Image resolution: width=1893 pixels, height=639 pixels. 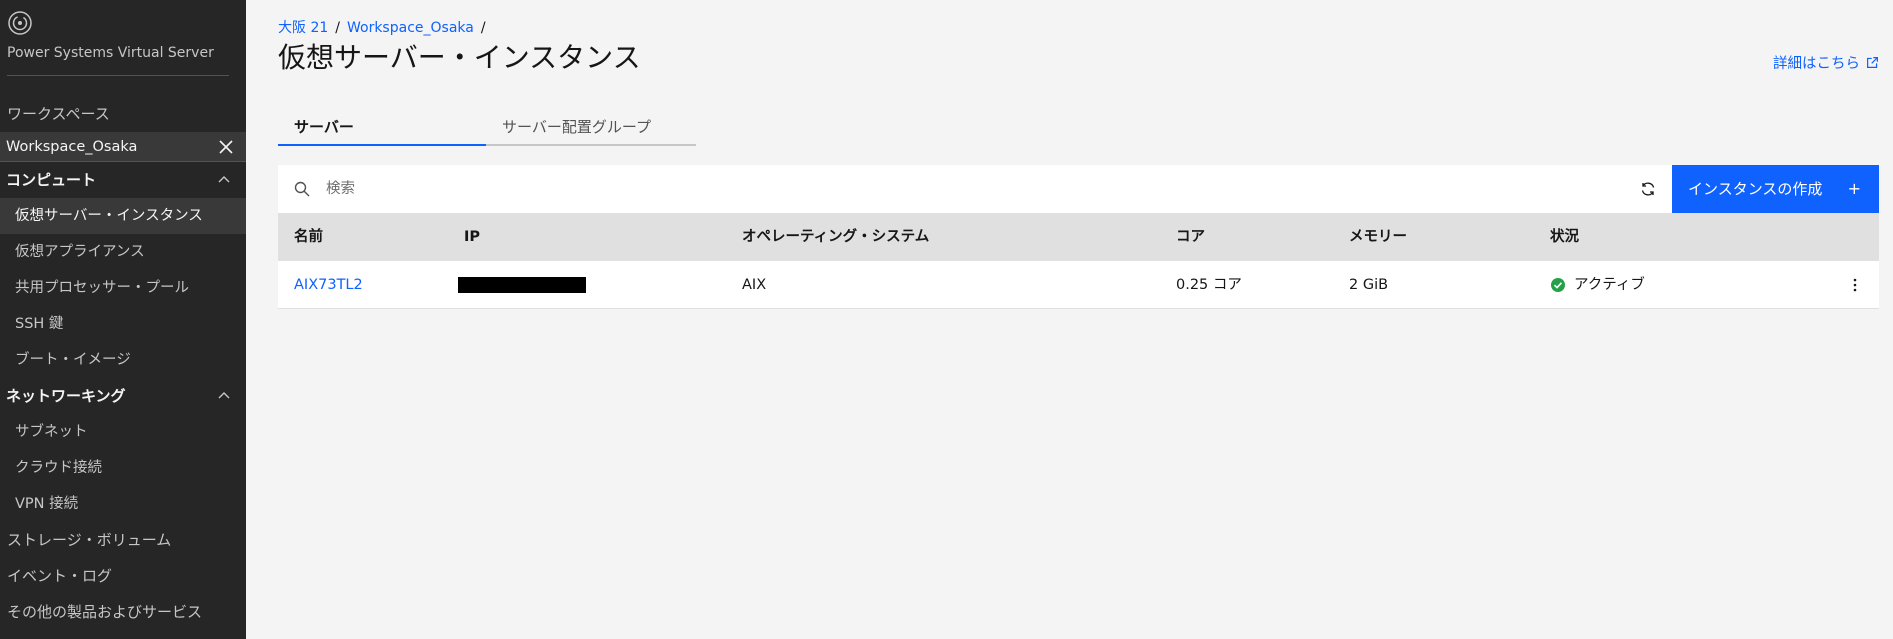 I want to click on product-name: Power Systems Virtual Server, so click(x=110, y=53).